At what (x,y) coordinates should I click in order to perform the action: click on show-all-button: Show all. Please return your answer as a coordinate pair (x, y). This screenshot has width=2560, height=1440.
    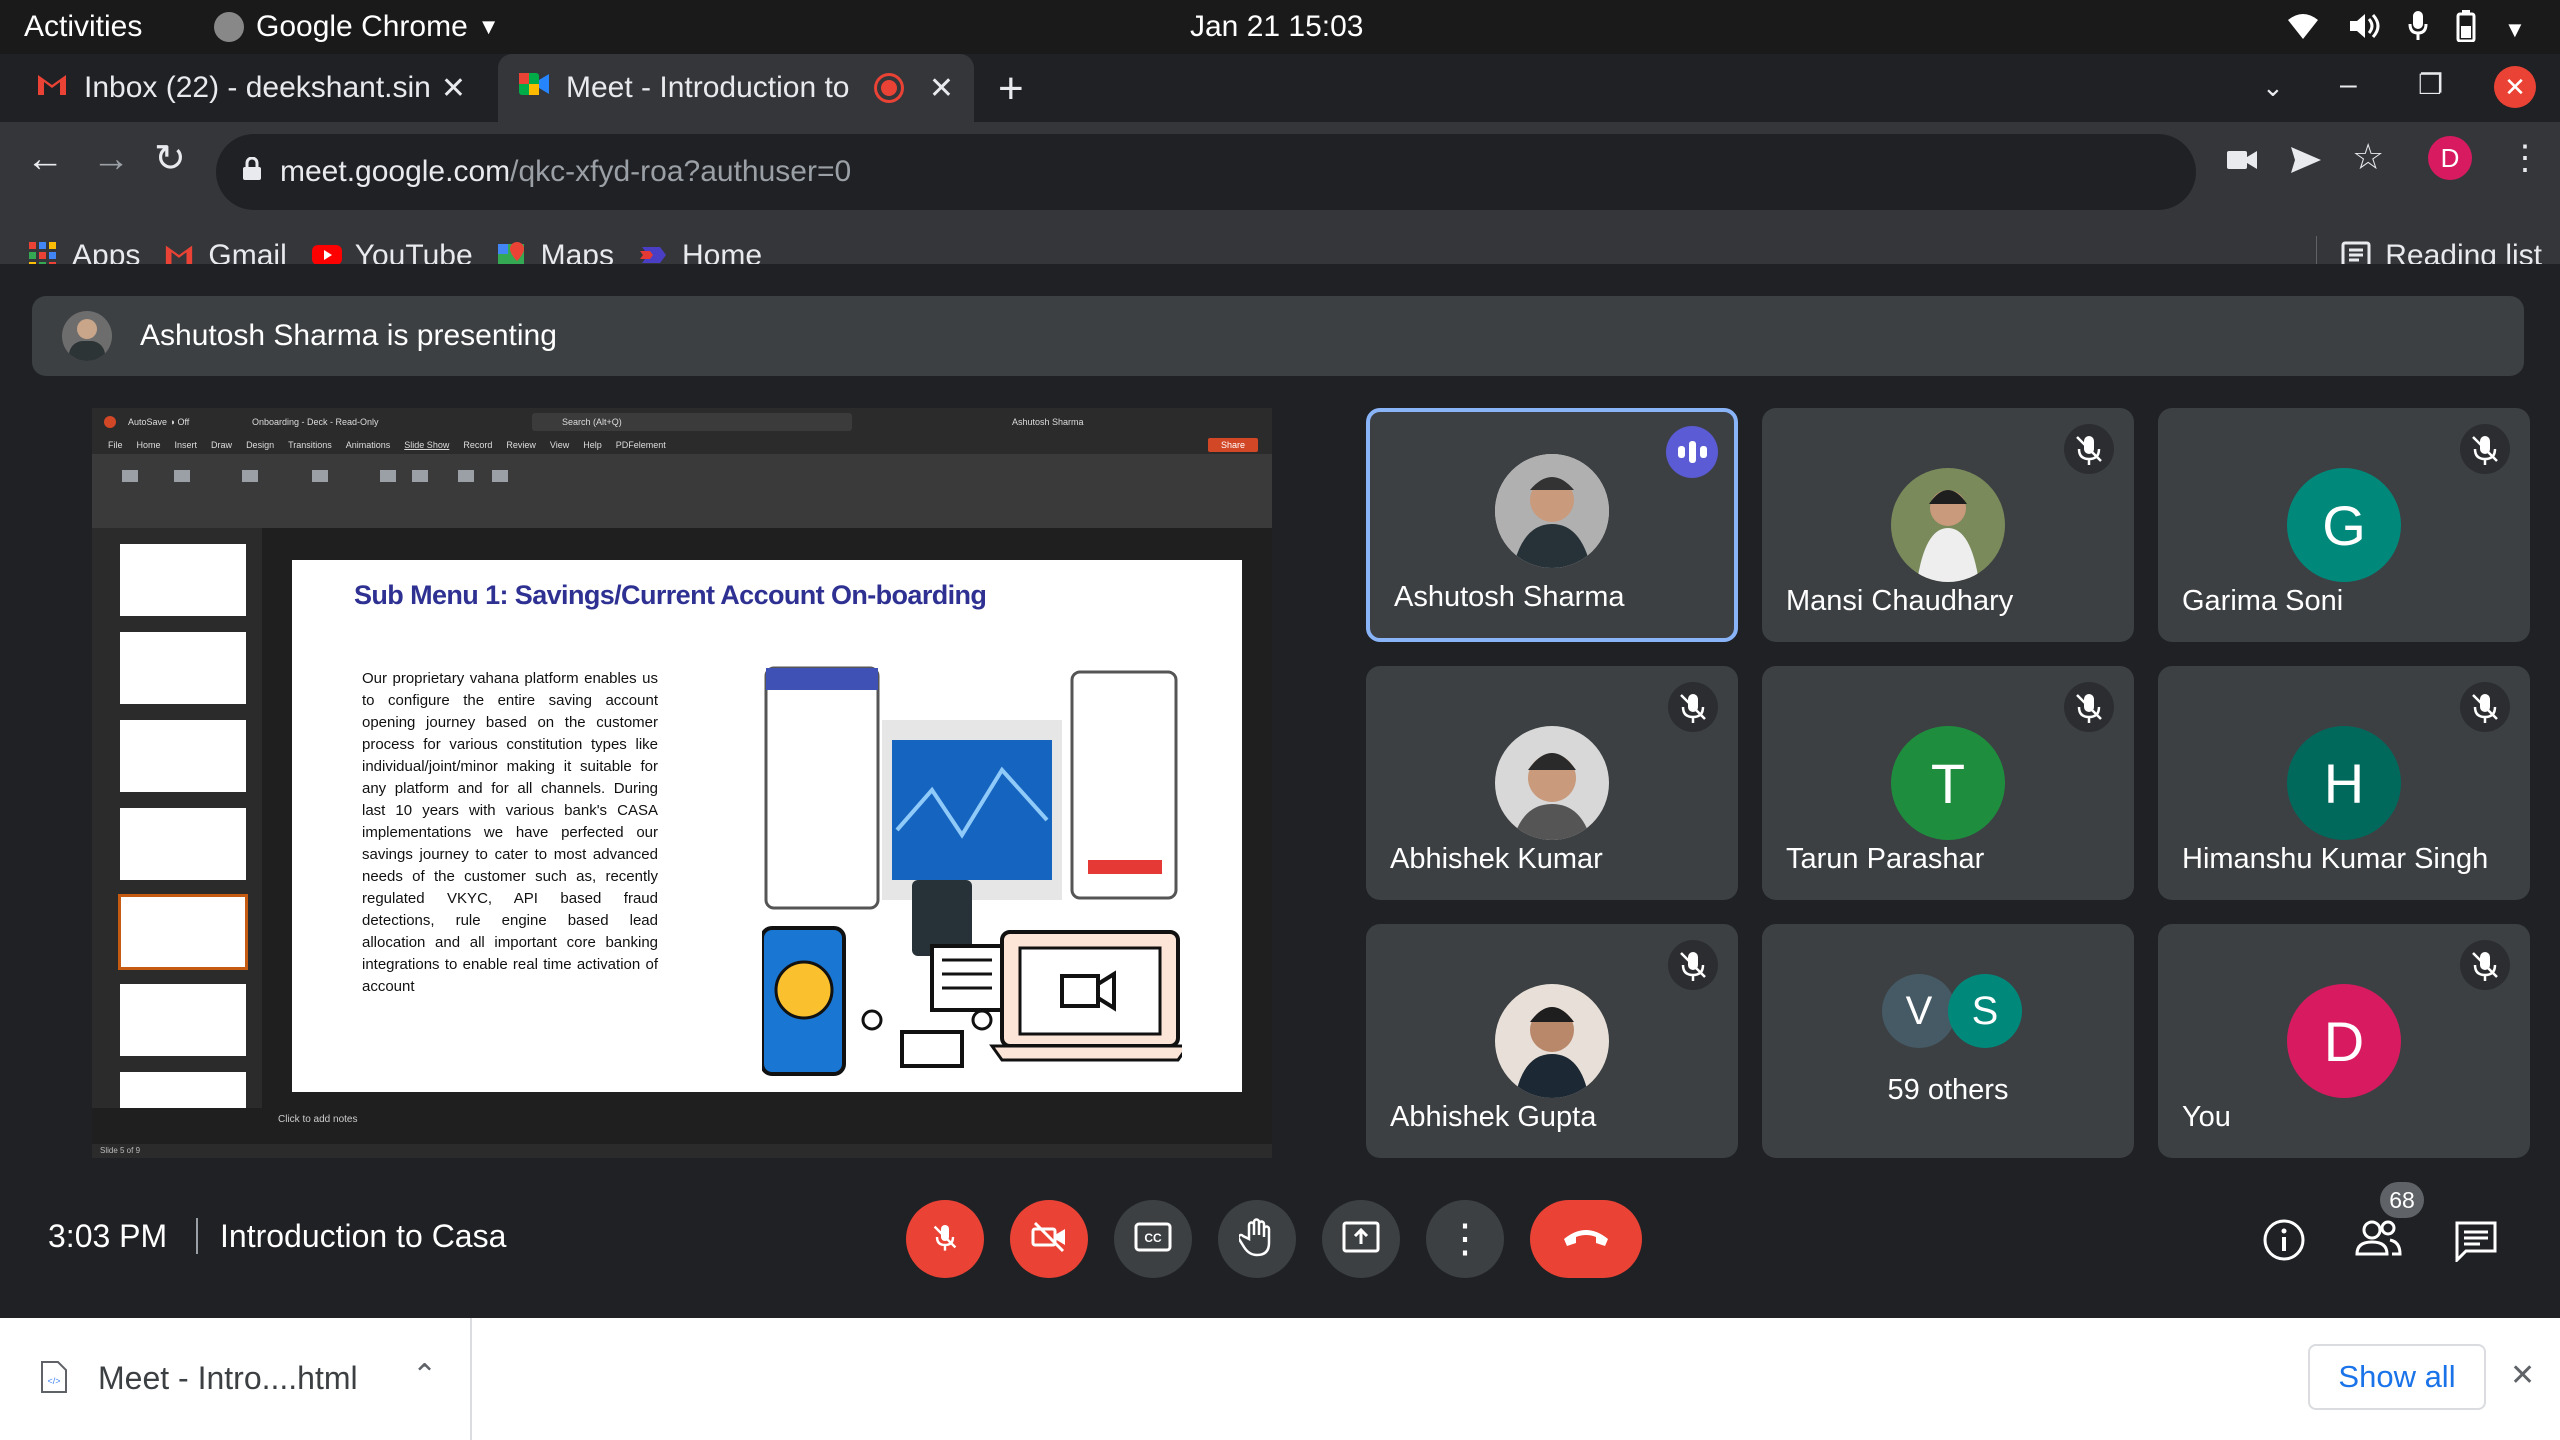
    Looking at the image, I should click on (2397, 1377).